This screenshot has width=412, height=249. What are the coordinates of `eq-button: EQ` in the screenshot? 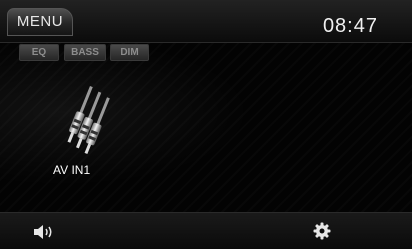 It's located at (39, 52).